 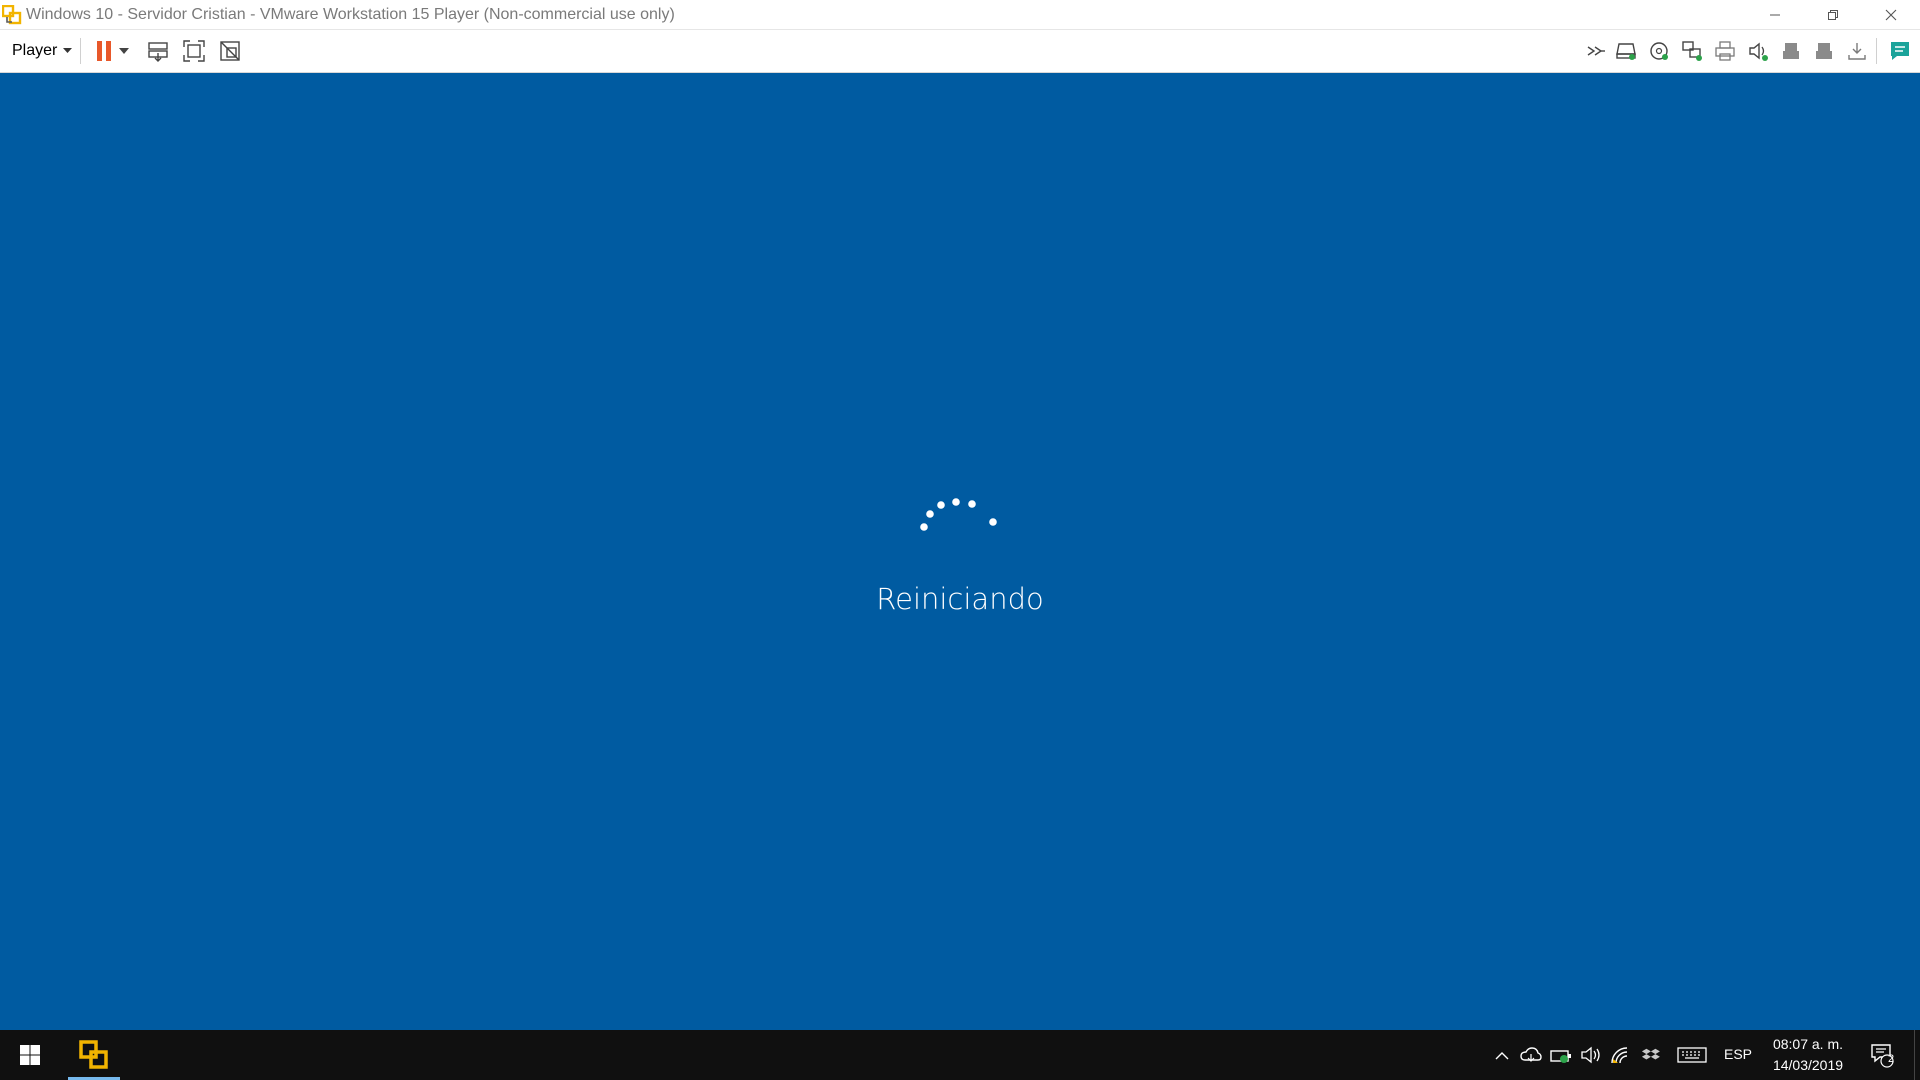 I want to click on usb-eject-icon, so click(x=1857, y=51).